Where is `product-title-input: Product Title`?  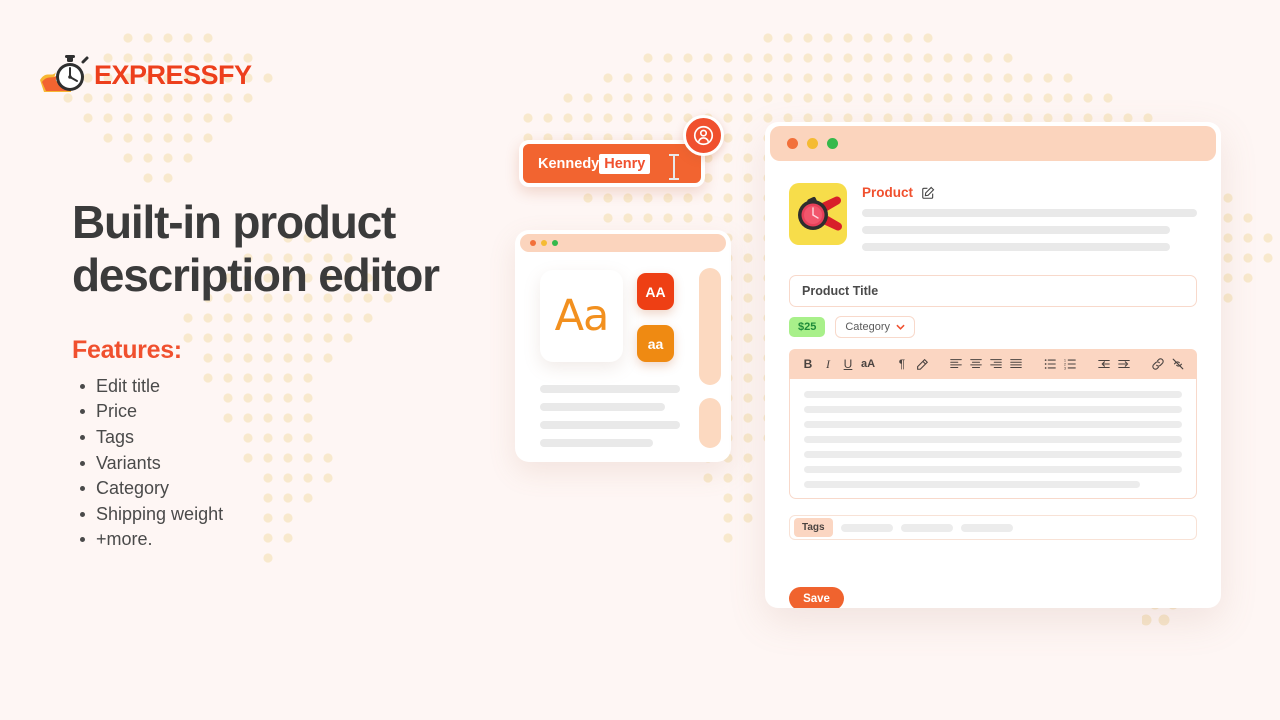 product-title-input: Product Title is located at coordinates (993, 291).